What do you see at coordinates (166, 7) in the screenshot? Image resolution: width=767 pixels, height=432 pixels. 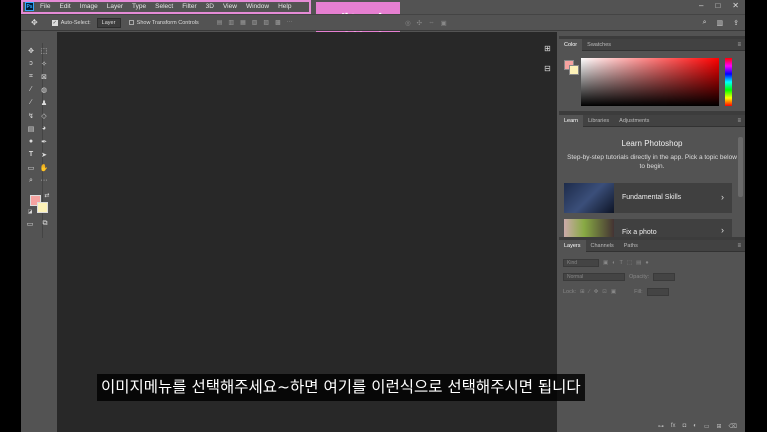 I see `menu-bar-highlight-box` at bounding box center [166, 7].